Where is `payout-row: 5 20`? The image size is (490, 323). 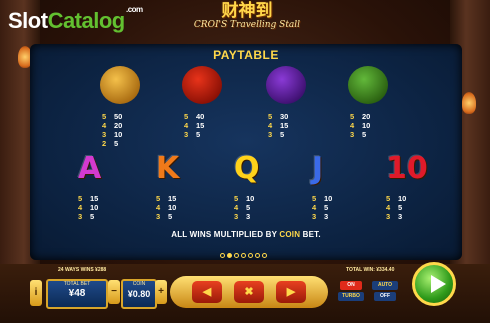
payout-row: 5 20 is located at coordinates (360, 116).